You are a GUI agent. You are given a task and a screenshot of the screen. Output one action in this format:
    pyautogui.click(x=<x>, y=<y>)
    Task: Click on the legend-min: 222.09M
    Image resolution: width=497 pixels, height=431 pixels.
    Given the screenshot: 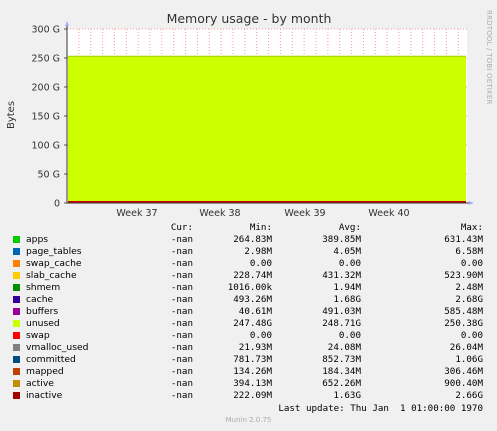 What is the action you would take?
    pyautogui.click(x=252, y=395)
    